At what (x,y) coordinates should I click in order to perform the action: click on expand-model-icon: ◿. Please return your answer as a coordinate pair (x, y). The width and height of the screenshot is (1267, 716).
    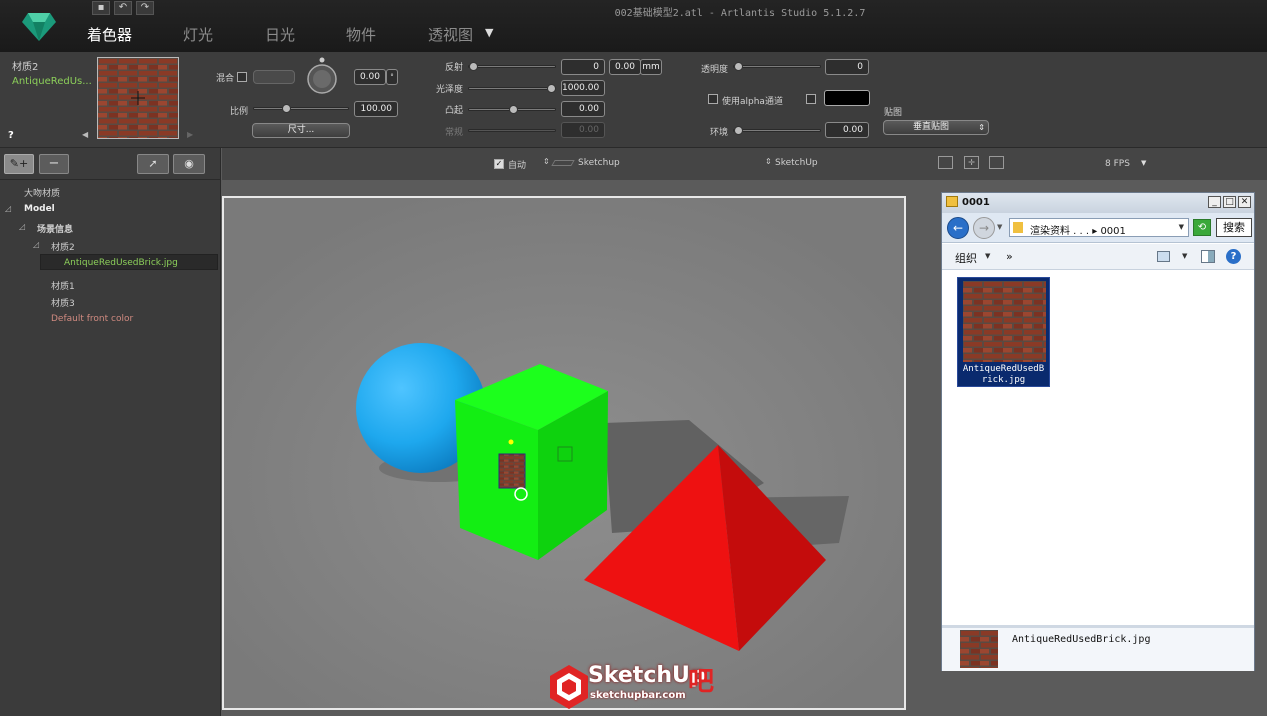
    Looking at the image, I should click on (8, 208).